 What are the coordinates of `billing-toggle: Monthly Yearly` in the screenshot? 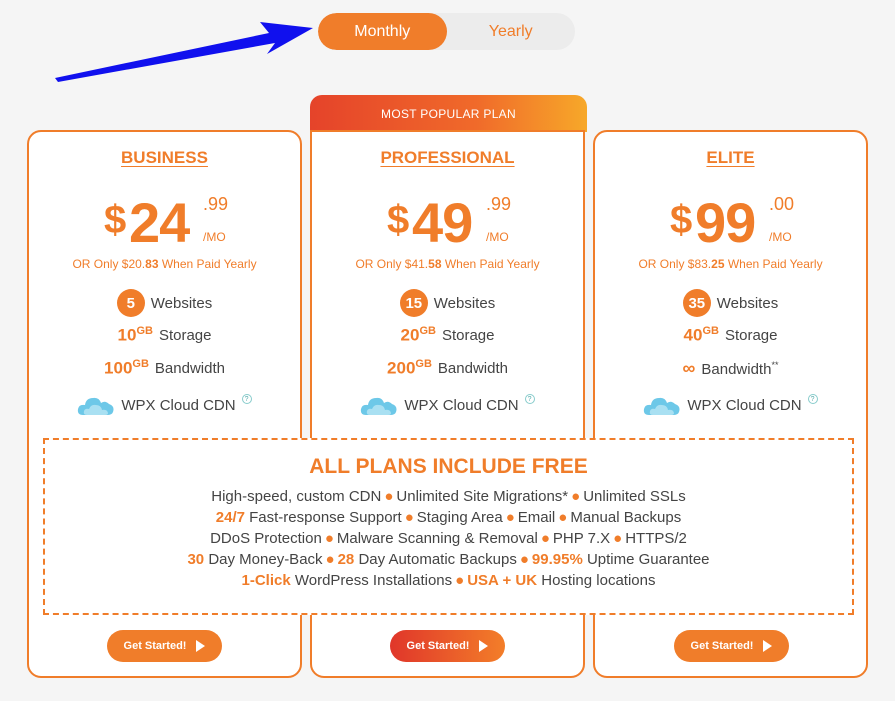 It's located at (446, 31).